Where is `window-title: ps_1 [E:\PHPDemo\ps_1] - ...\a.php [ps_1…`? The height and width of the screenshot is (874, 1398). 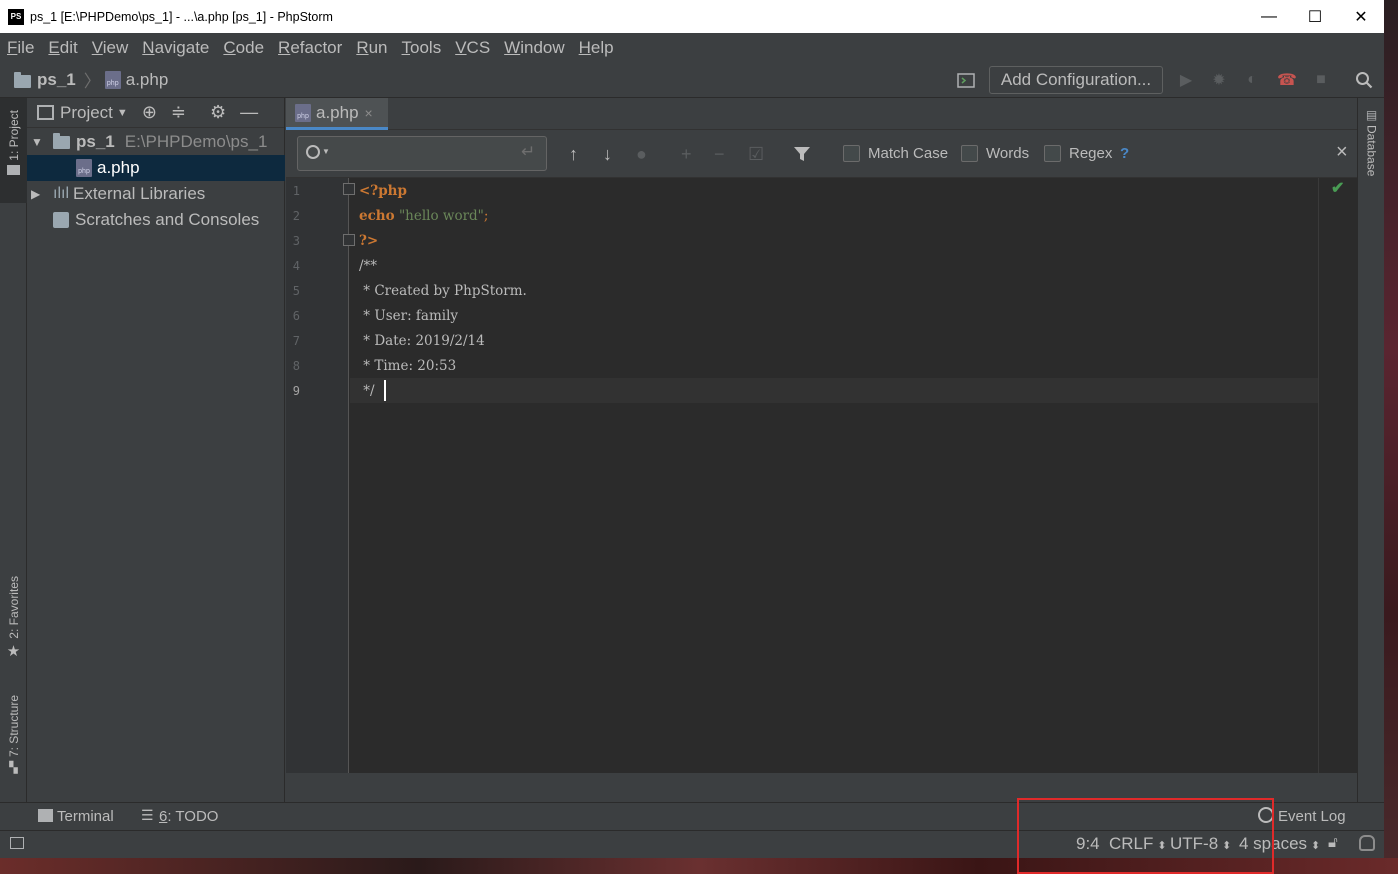
window-title: ps_1 [E:\PHPDemo\ps_1] - ...\a.php [ps_1… is located at coordinates (181, 16).